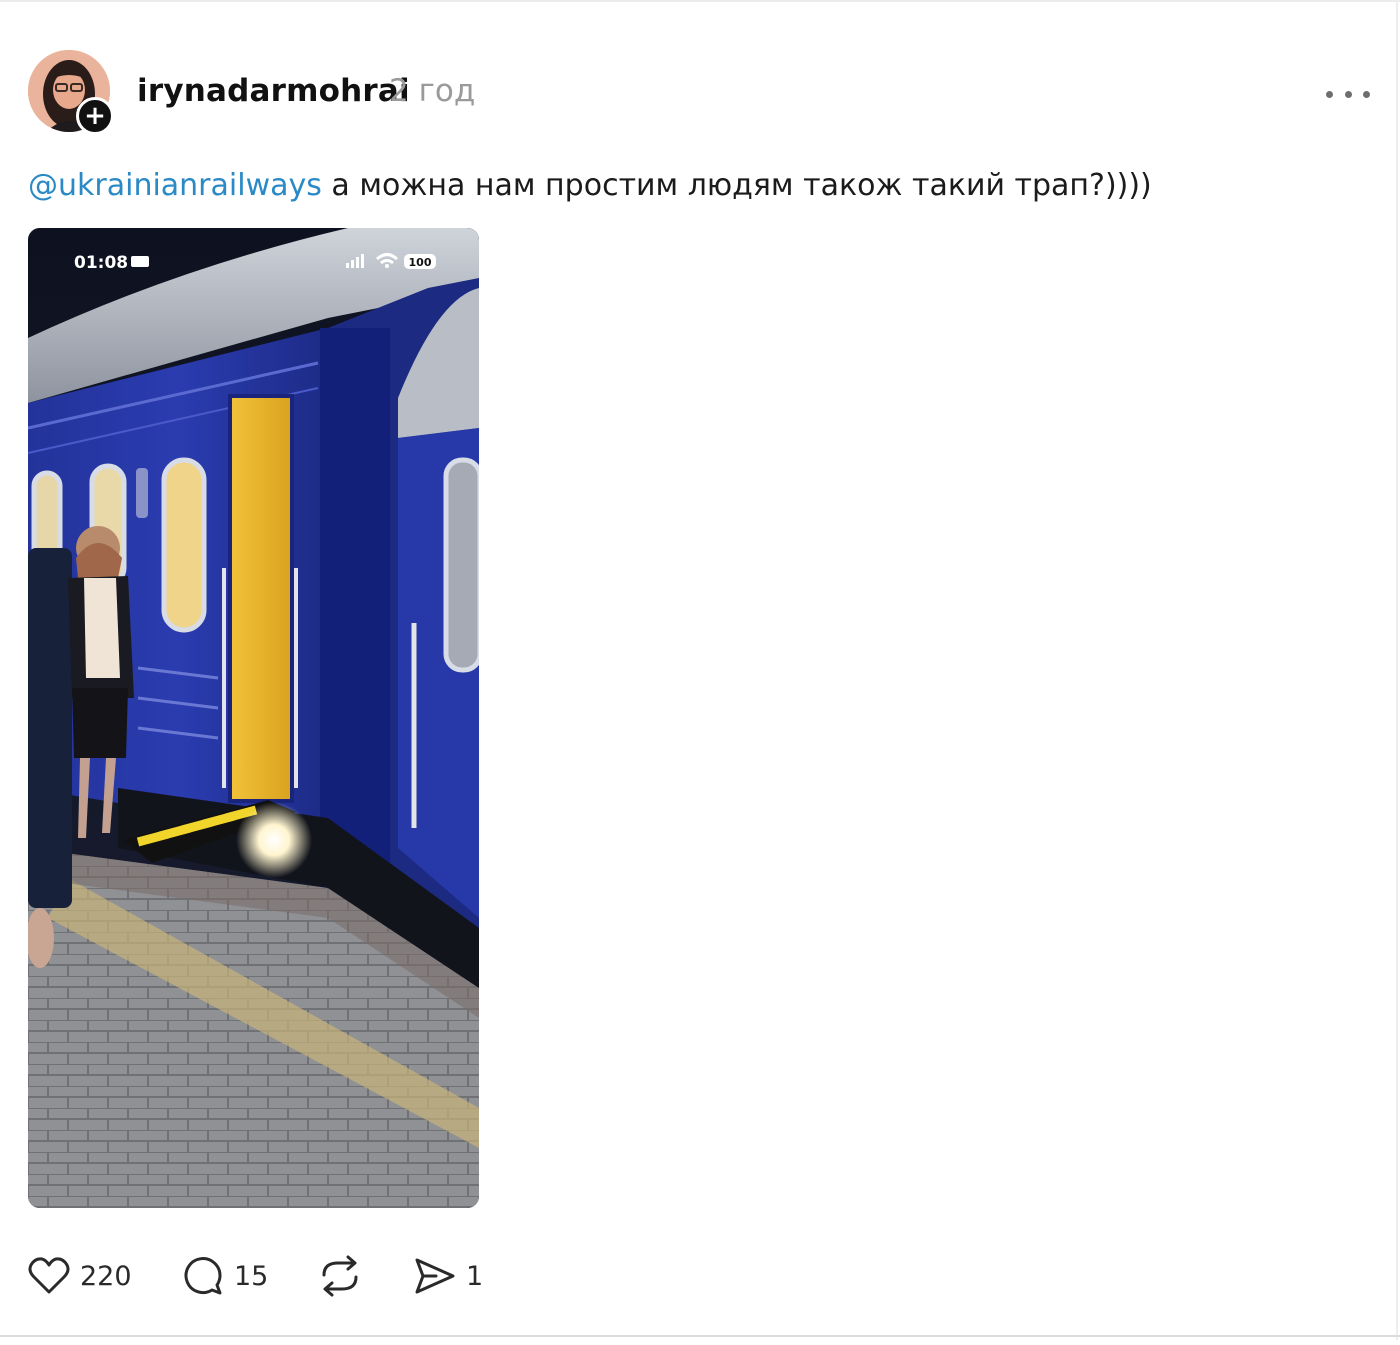  Describe the element at coordinates (273, 91) in the screenshot. I see `username: irynadarmohrai` at that location.